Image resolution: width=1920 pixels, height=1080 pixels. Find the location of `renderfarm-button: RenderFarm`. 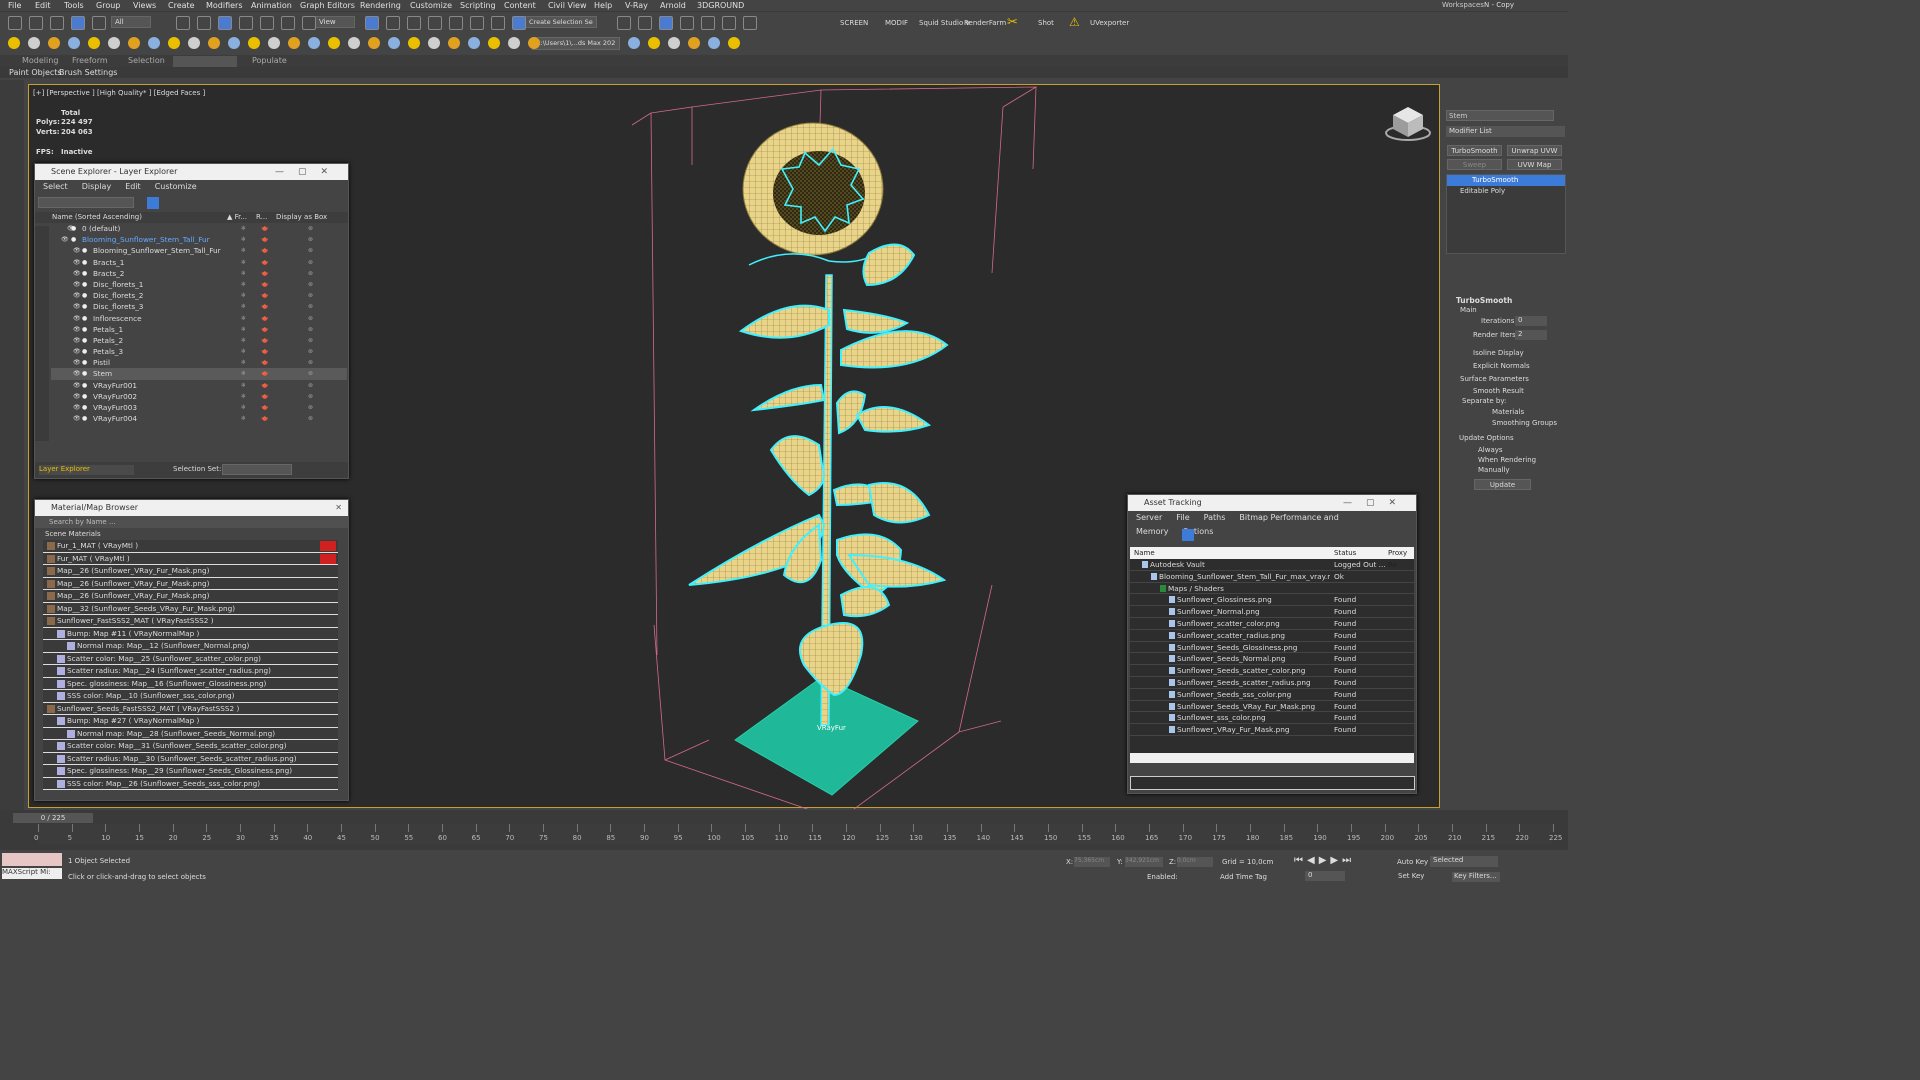

renderfarm-button: RenderFarm is located at coordinates (985, 23).